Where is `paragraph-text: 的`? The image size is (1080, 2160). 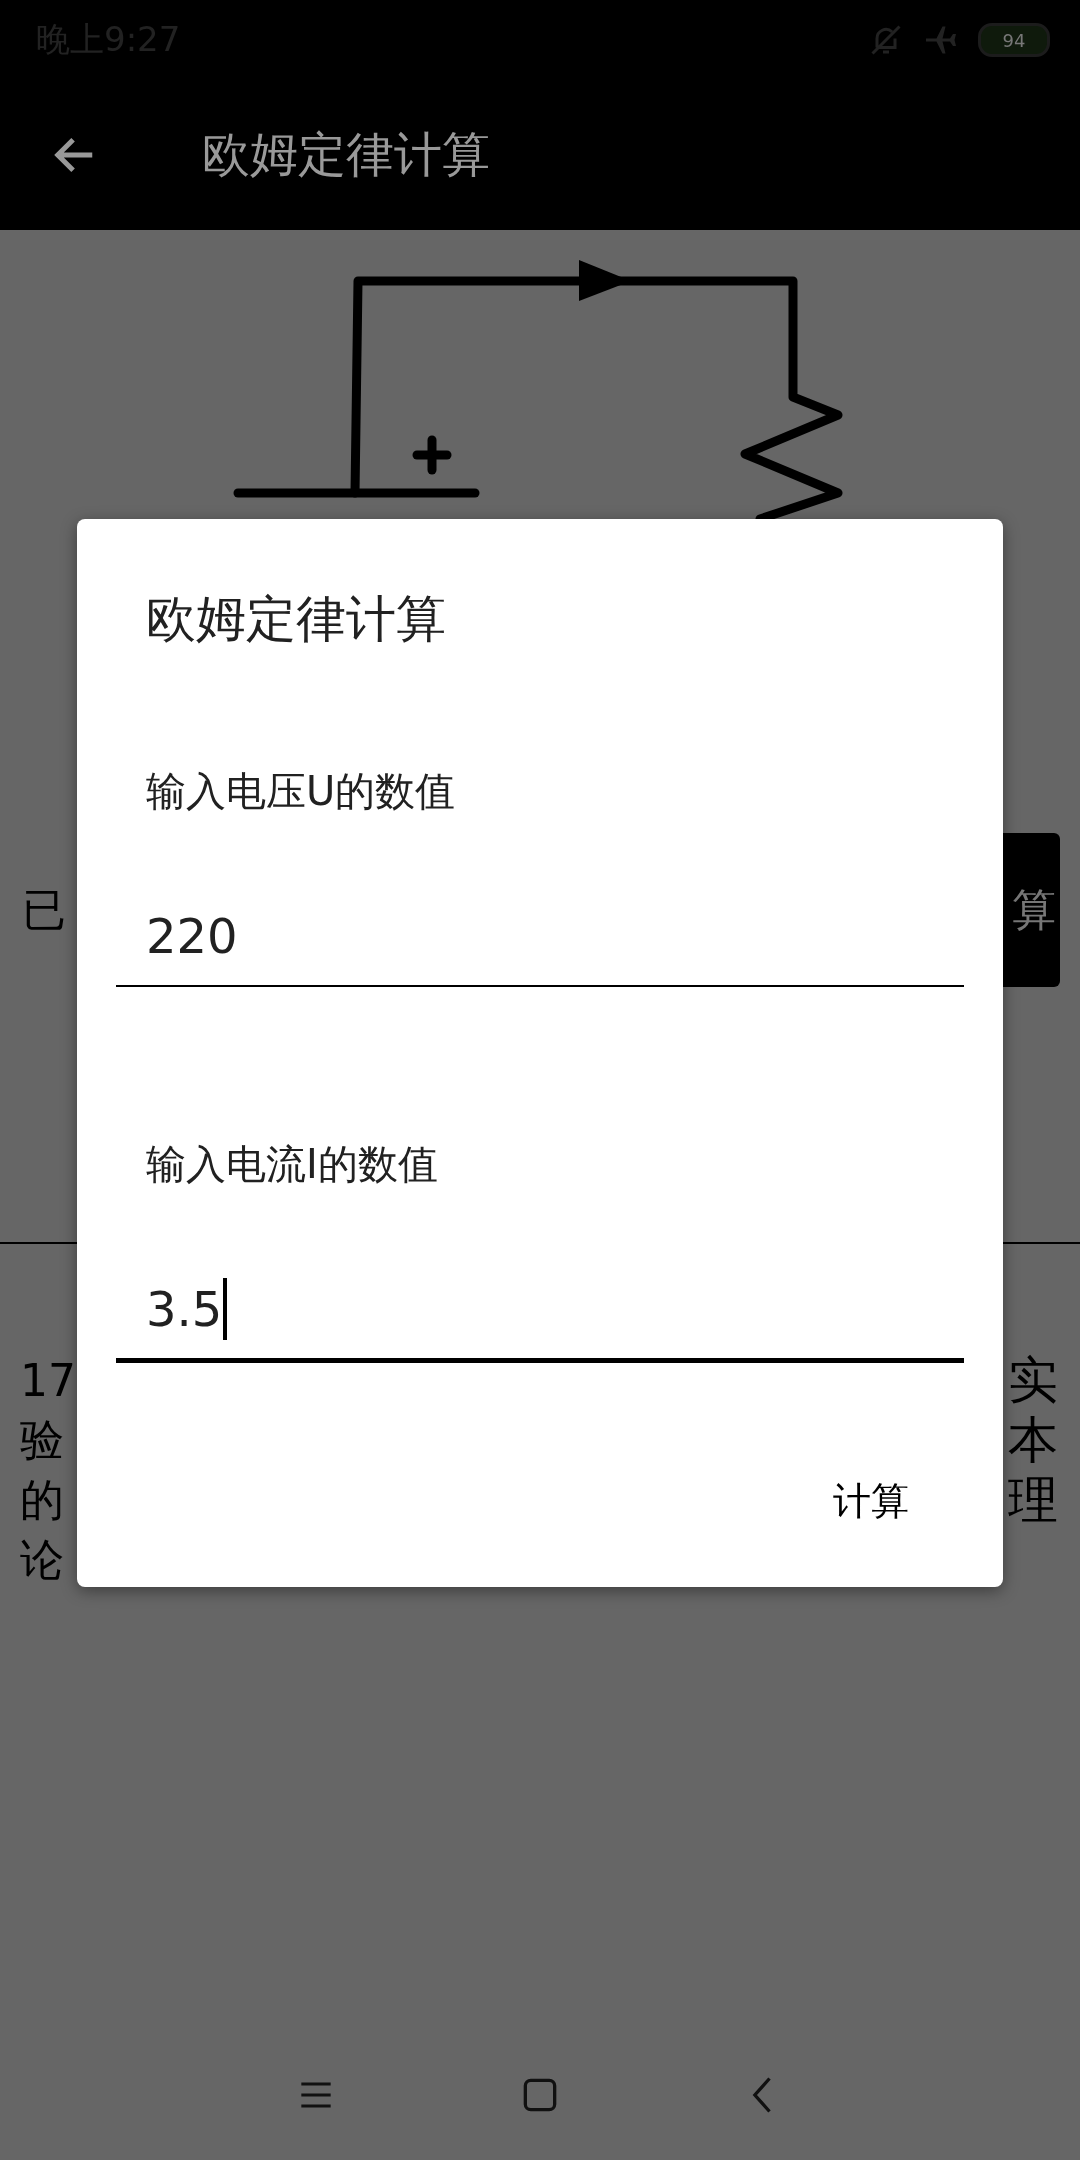 paragraph-text: 的 is located at coordinates (42, 1499).